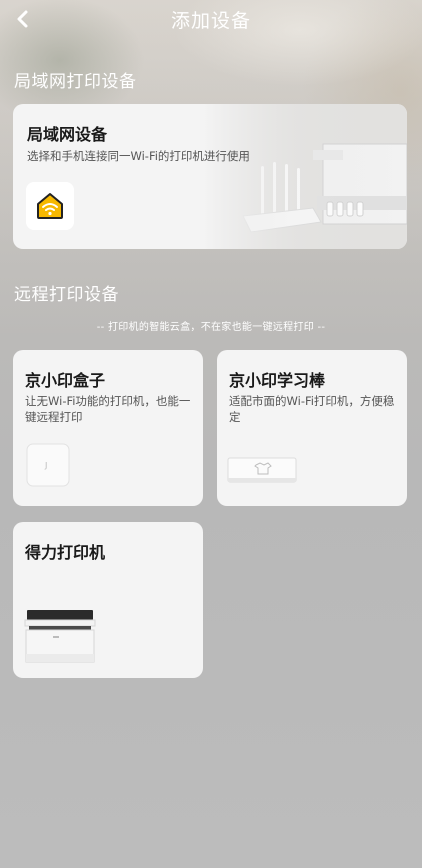 This screenshot has height=868, width=422. Describe the element at coordinates (60, 636) in the screenshot. I see `printer-image` at that location.